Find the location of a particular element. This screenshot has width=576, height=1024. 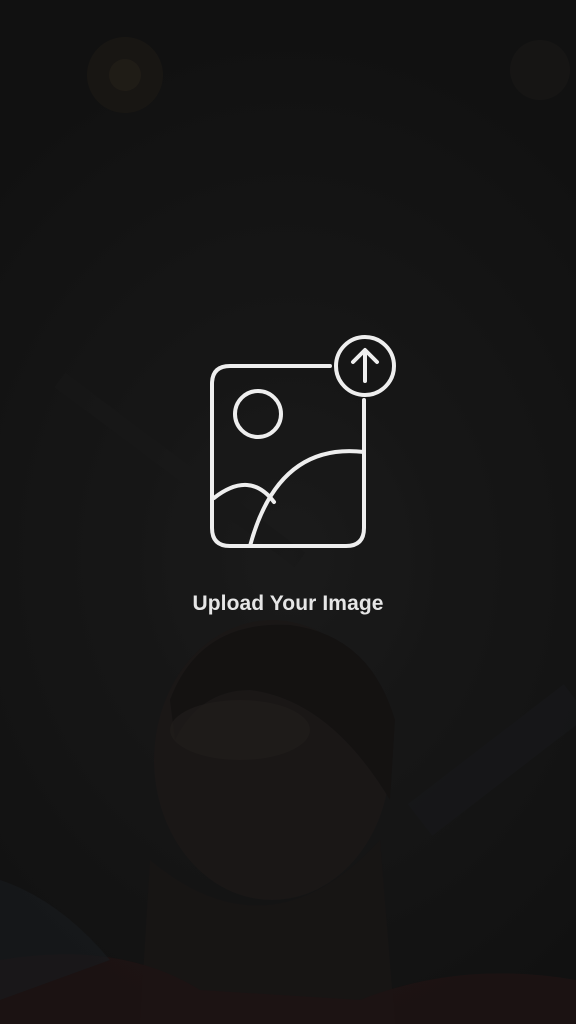

upload-image-button: Upload Your Image is located at coordinates (288, 480).